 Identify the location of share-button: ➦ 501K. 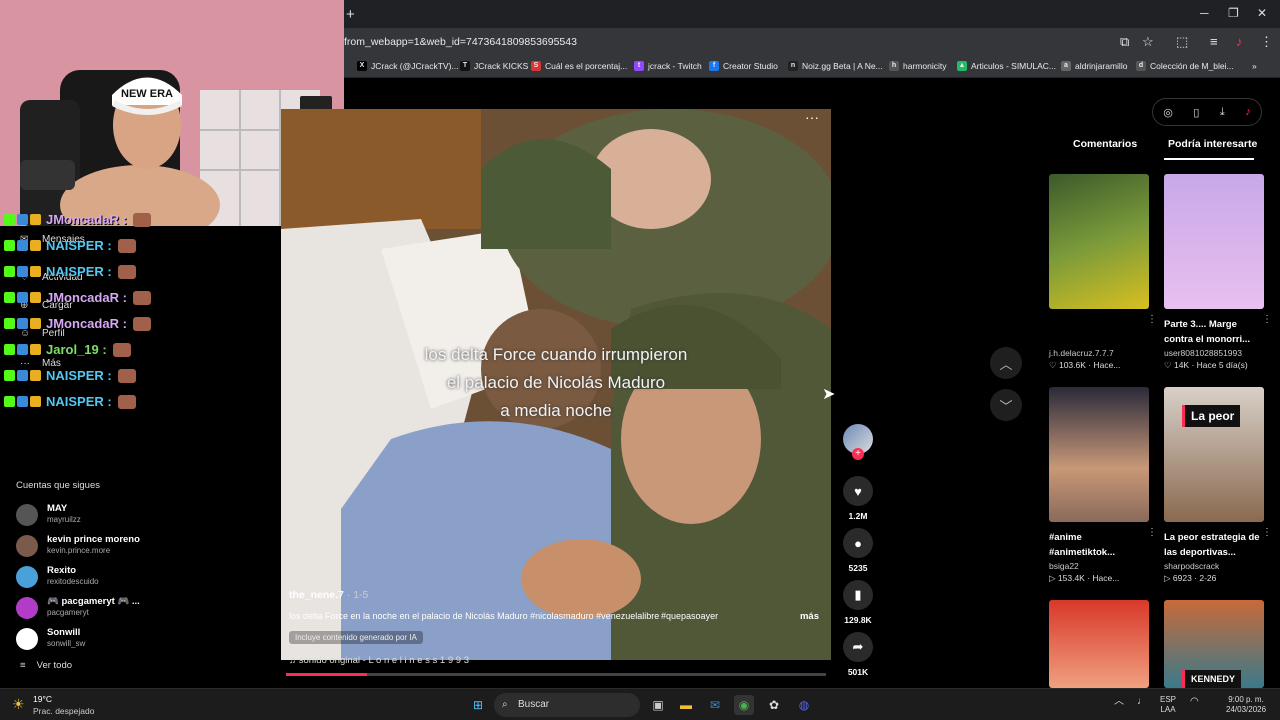
(858, 654).